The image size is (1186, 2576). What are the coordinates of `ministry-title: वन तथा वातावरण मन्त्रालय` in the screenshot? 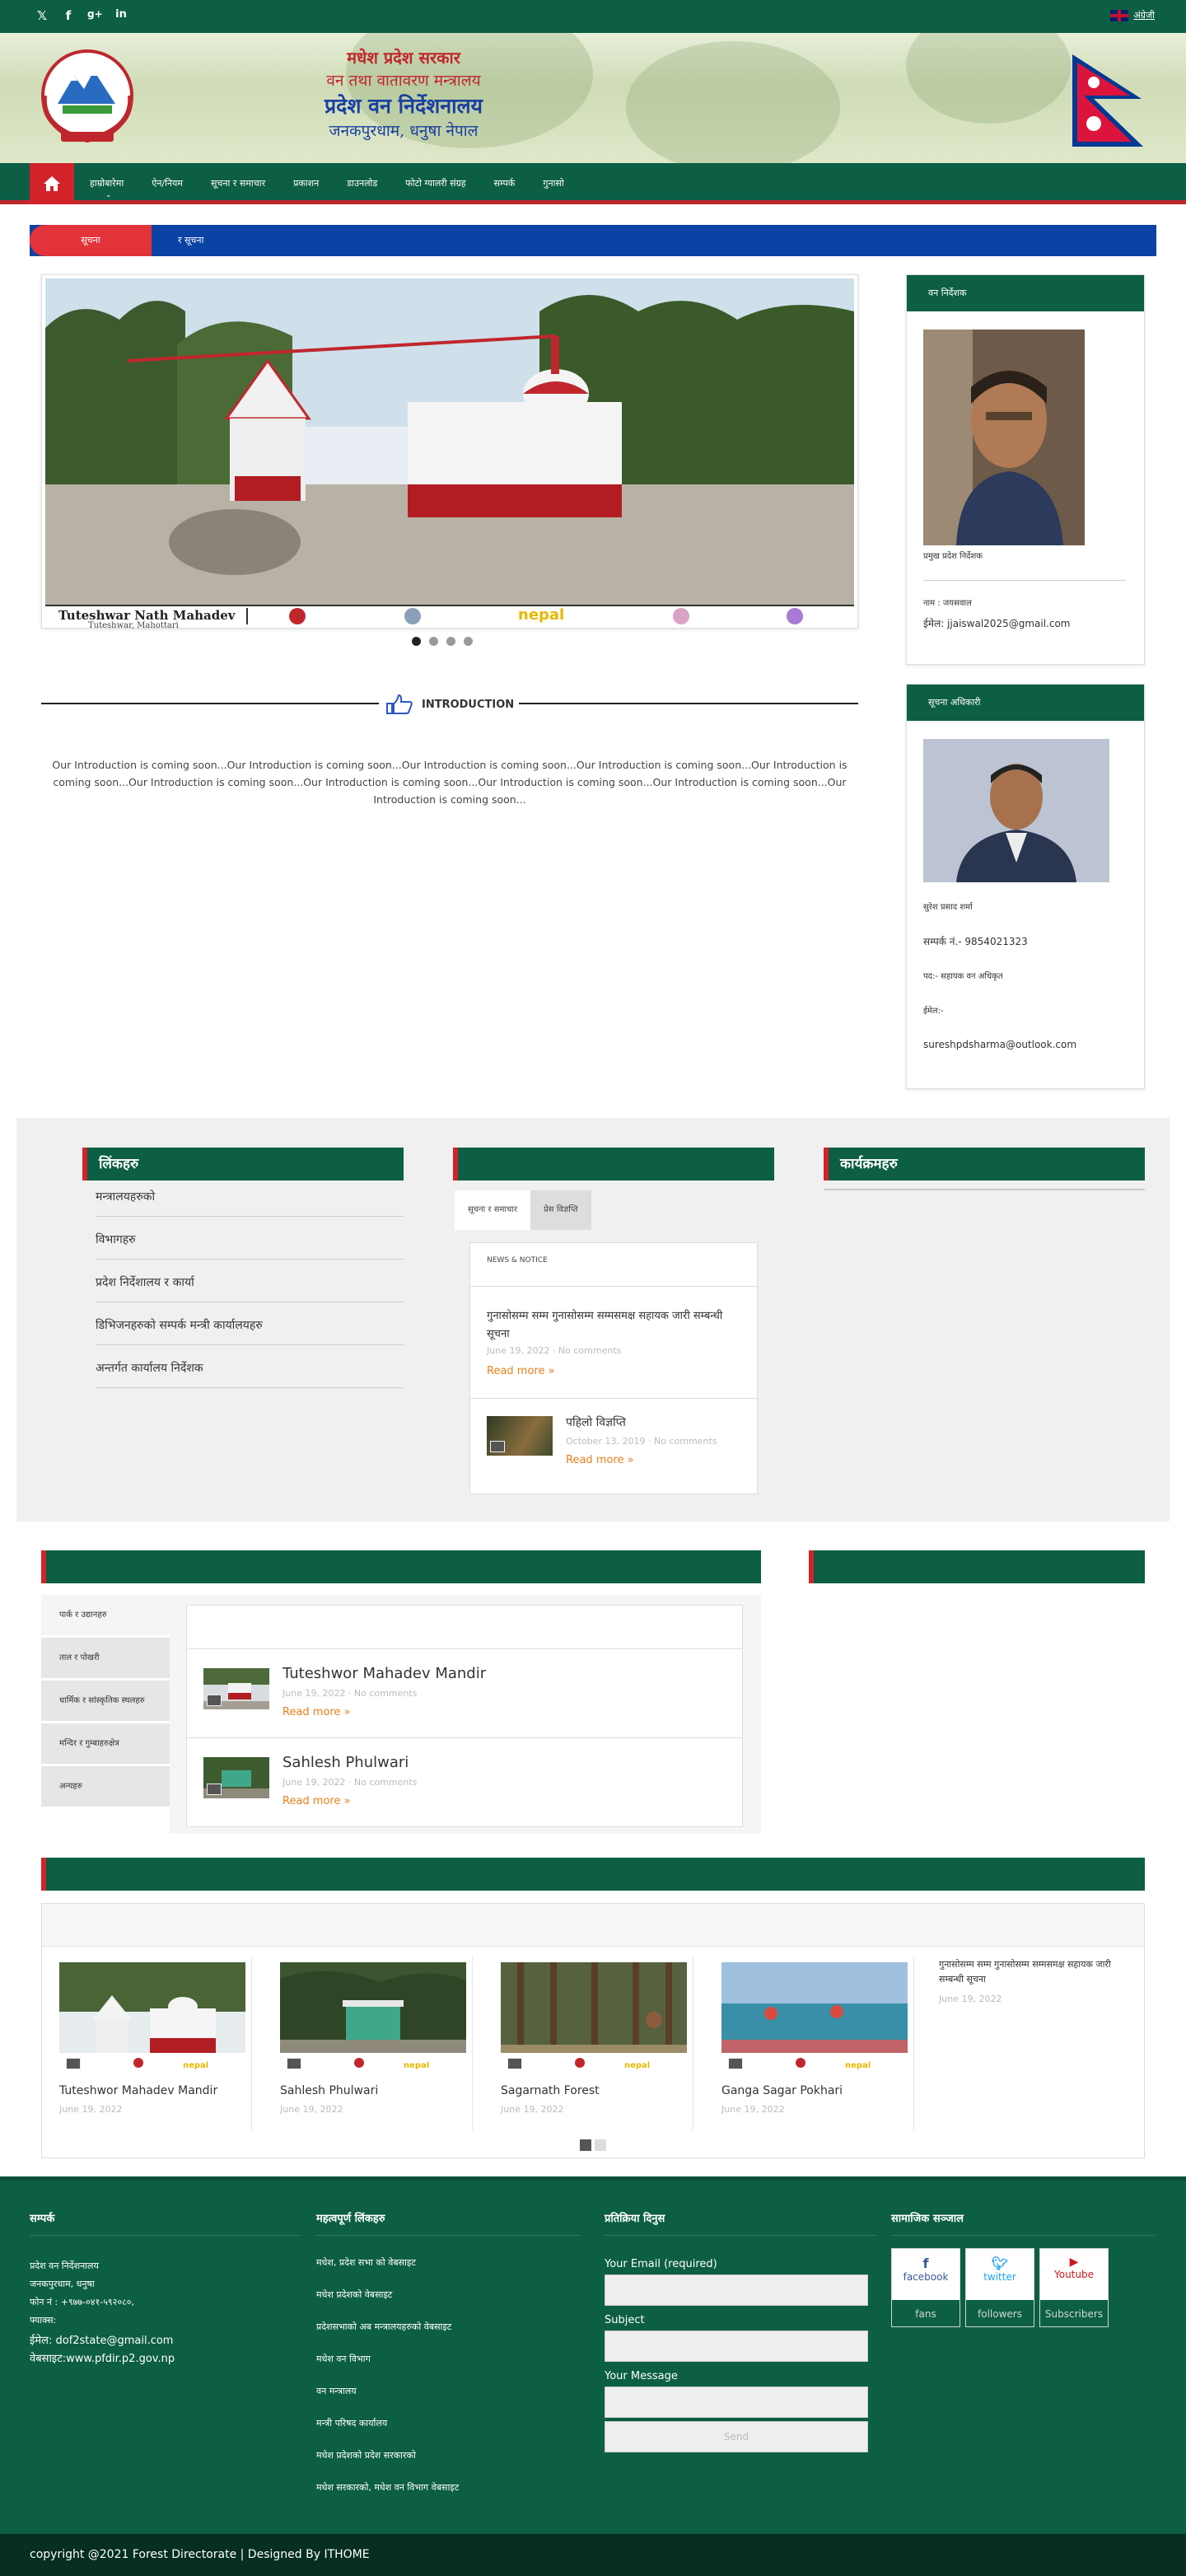 It's located at (403, 81).